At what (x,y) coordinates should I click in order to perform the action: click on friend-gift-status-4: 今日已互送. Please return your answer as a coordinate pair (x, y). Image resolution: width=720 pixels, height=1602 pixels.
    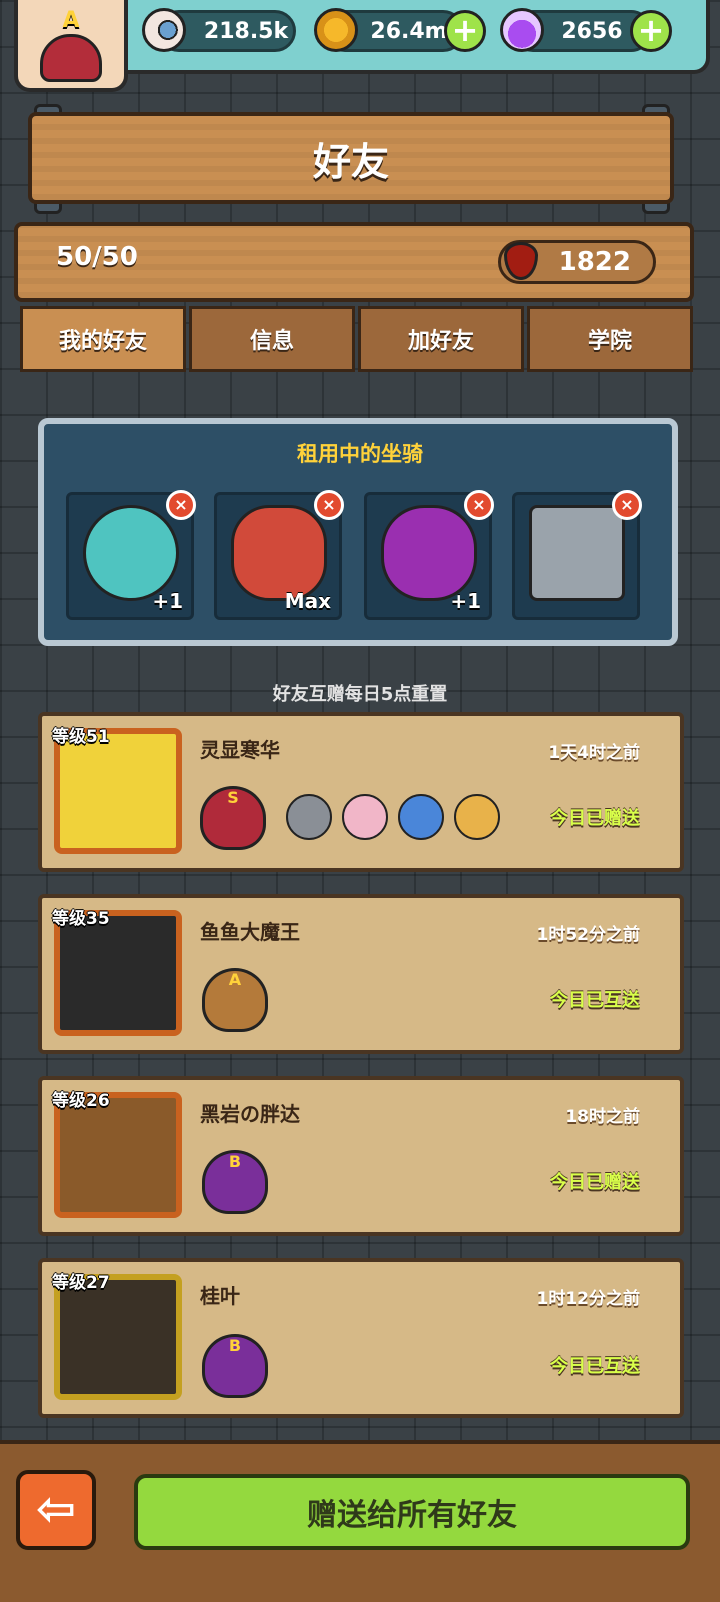
    Looking at the image, I should click on (595, 1366).